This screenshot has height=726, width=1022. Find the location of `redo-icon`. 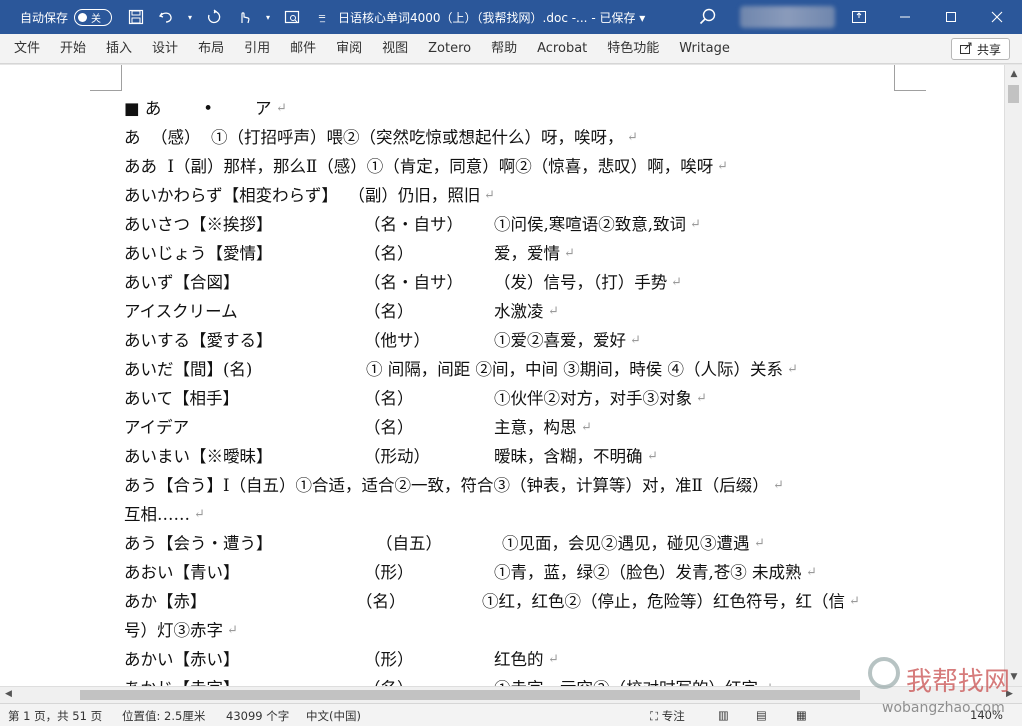

redo-icon is located at coordinates (214, 17).